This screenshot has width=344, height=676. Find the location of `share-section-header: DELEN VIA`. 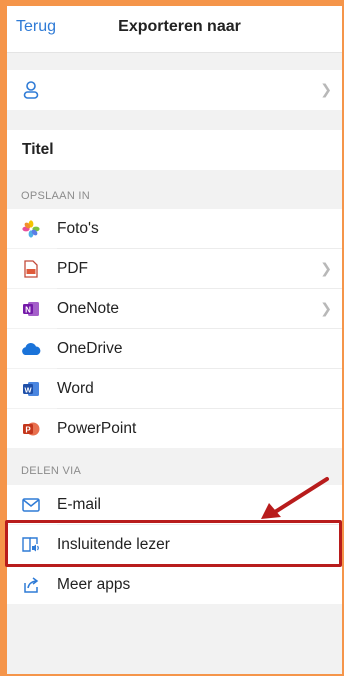

share-section-header: DELEN VIA is located at coordinates (51, 471).